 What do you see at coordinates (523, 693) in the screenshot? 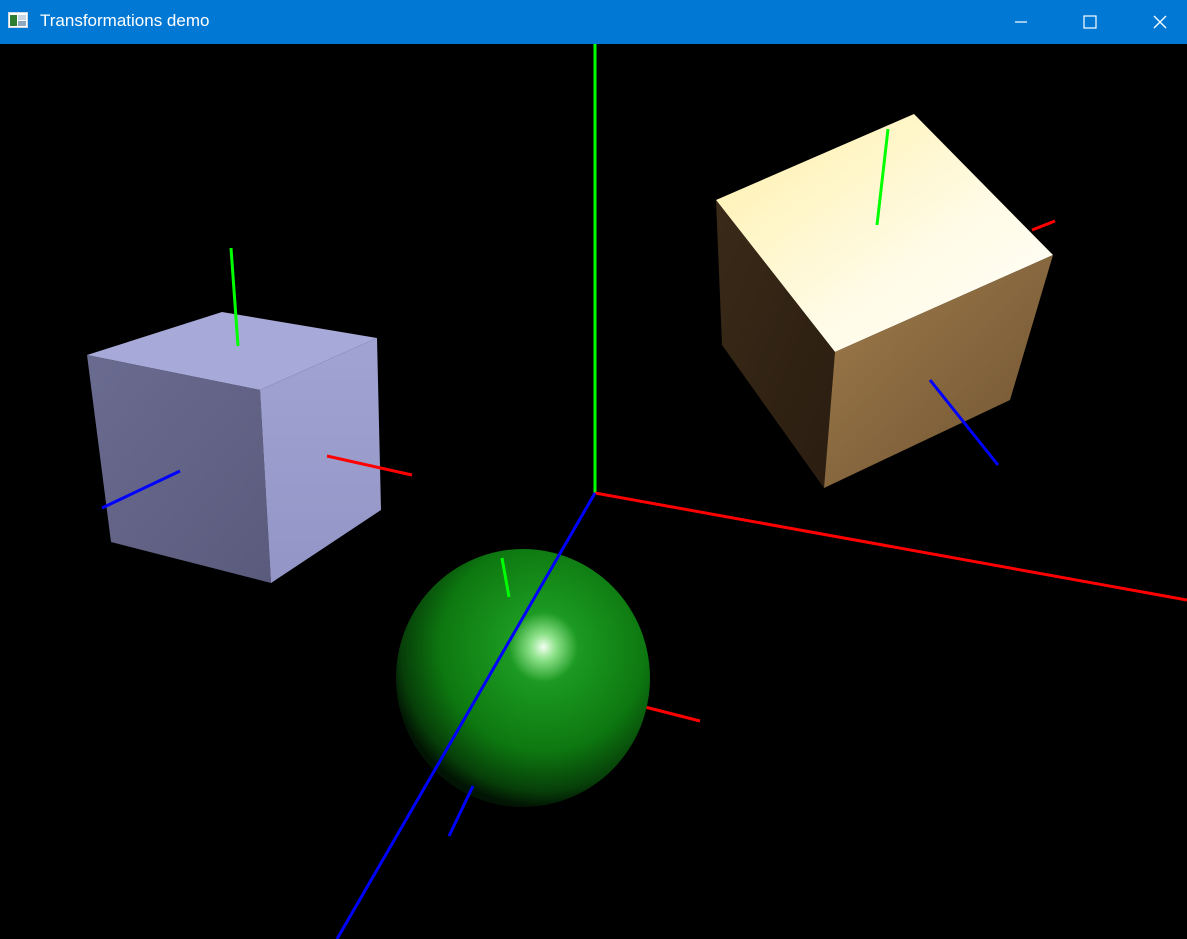
I see `sphere` at bounding box center [523, 693].